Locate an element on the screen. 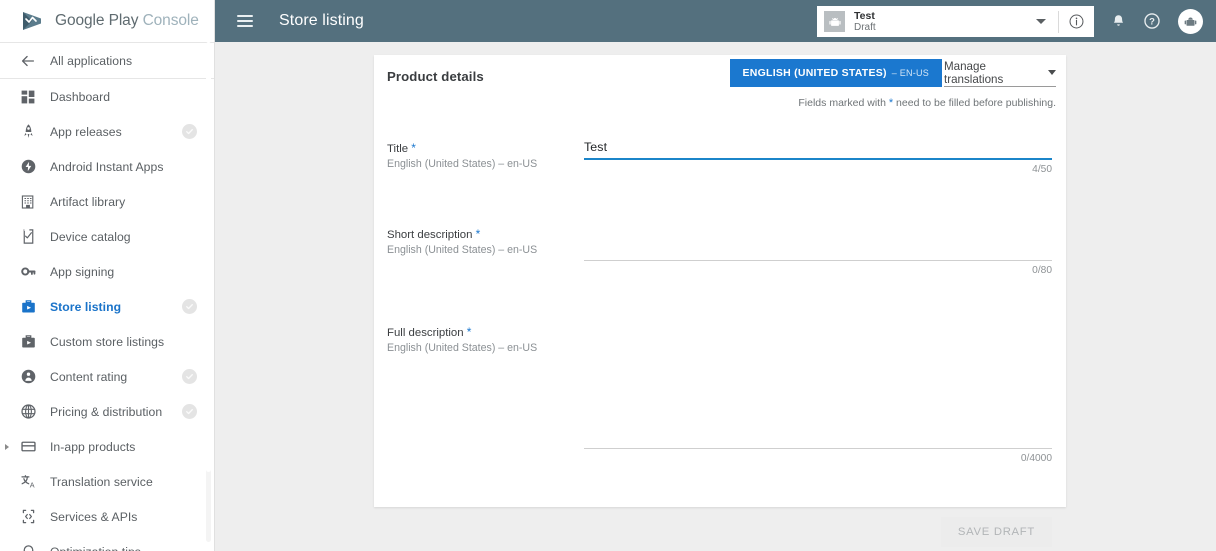 This screenshot has height=551, width=1216. language-selector-button: ENGLISH (UNITED STATES) – EN-US is located at coordinates (835, 73).